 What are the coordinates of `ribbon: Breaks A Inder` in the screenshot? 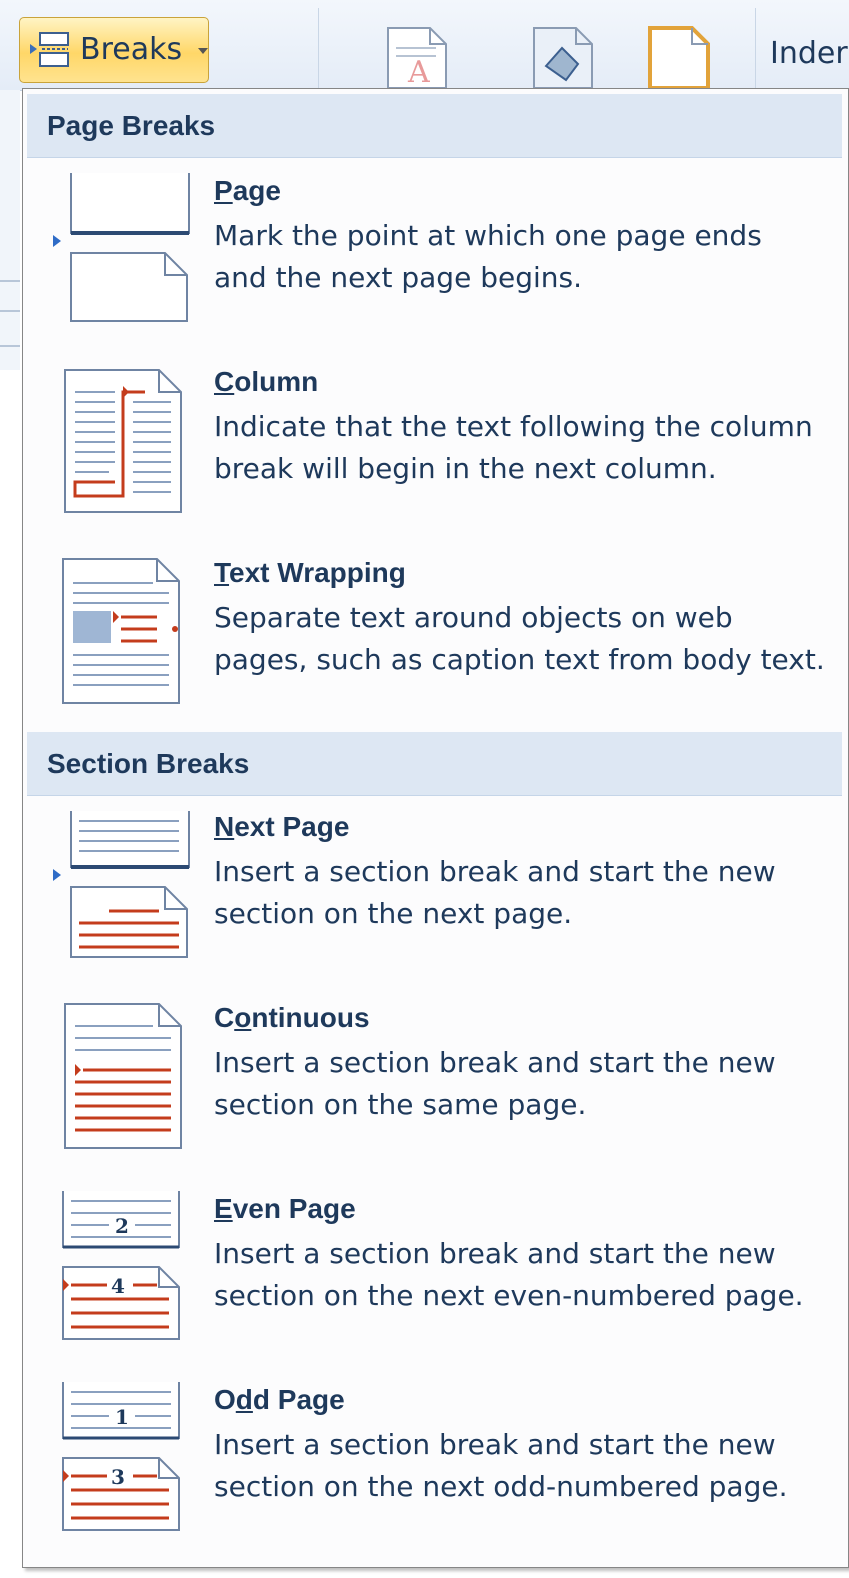 It's located at (424, 45).